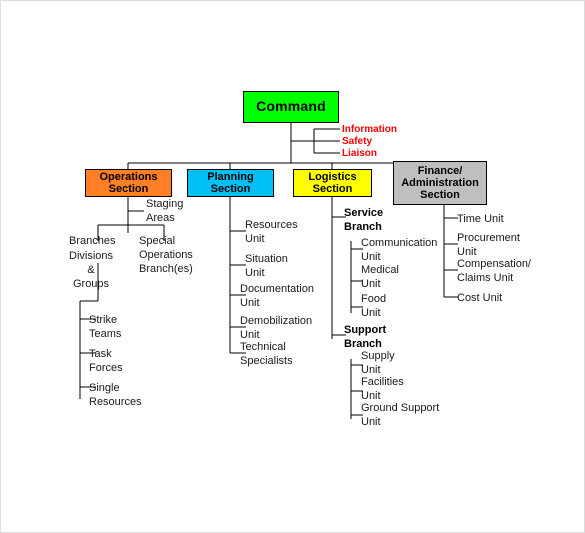 The width and height of the screenshot is (585, 533). What do you see at coordinates (266, 354) in the screenshot?
I see `leaf-technical-specialists: Technical Specialists` at bounding box center [266, 354].